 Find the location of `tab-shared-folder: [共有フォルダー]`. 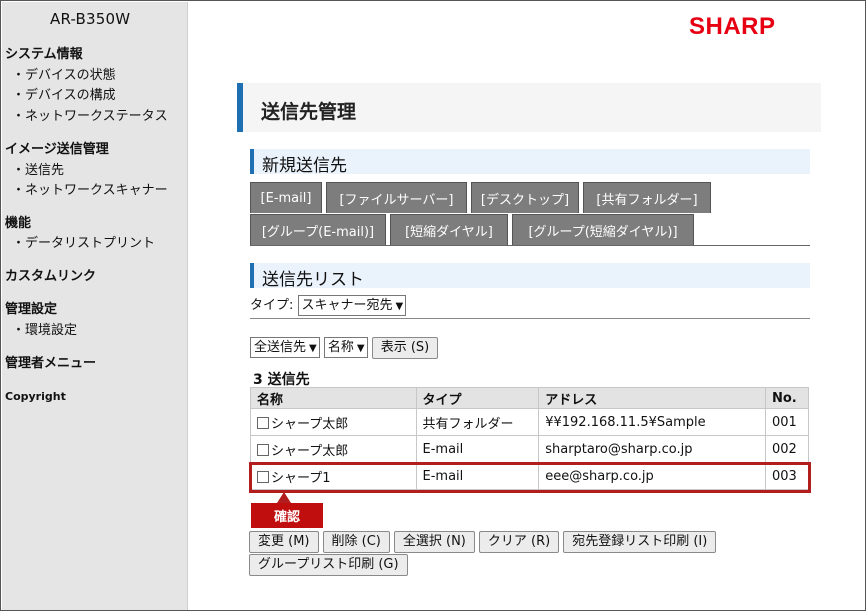

tab-shared-folder: [共有フォルダー] is located at coordinates (647, 197).